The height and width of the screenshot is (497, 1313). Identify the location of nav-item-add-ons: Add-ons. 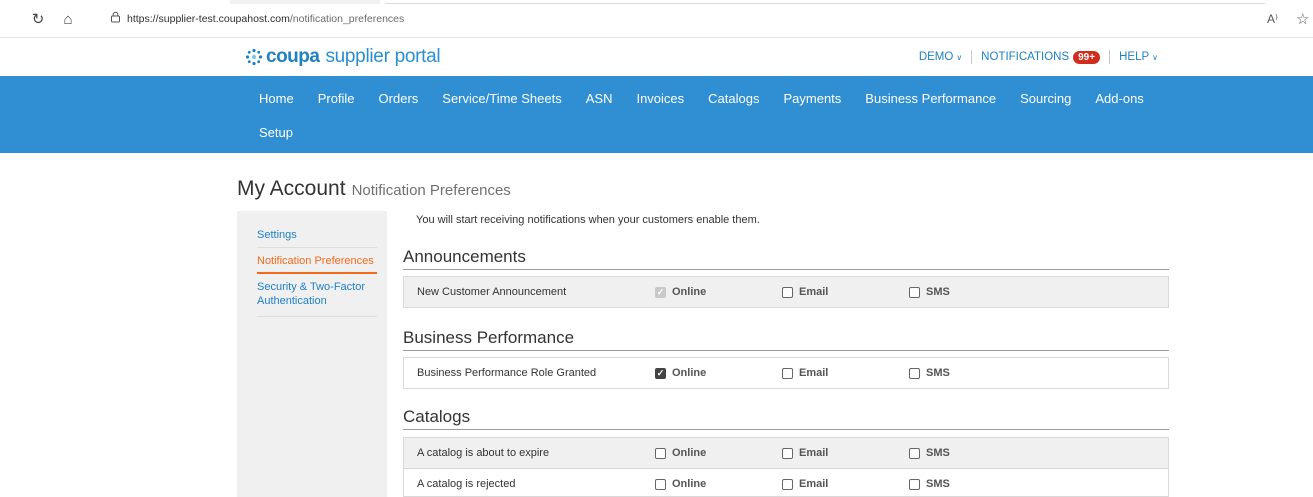
(1119, 98).